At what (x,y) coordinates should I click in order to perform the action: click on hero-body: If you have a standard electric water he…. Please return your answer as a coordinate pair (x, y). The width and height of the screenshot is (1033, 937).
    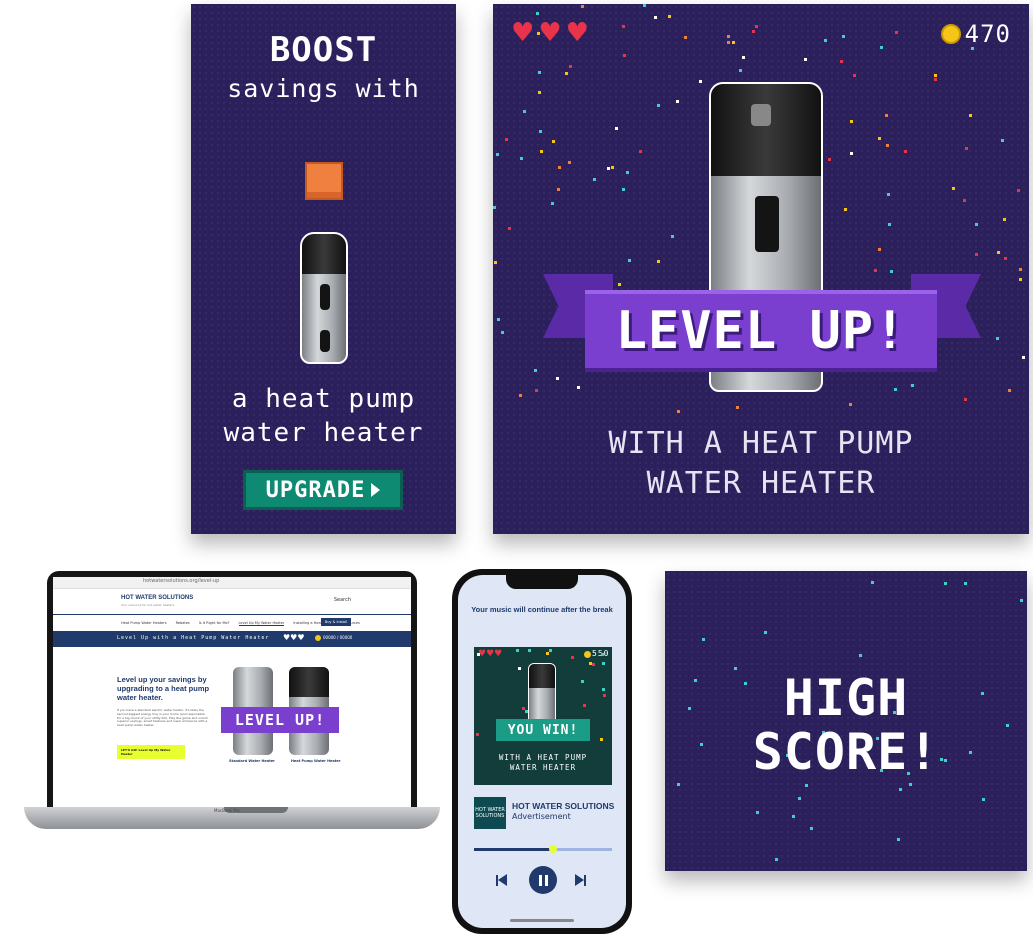
    Looking at the image, I should click on (163, 717).